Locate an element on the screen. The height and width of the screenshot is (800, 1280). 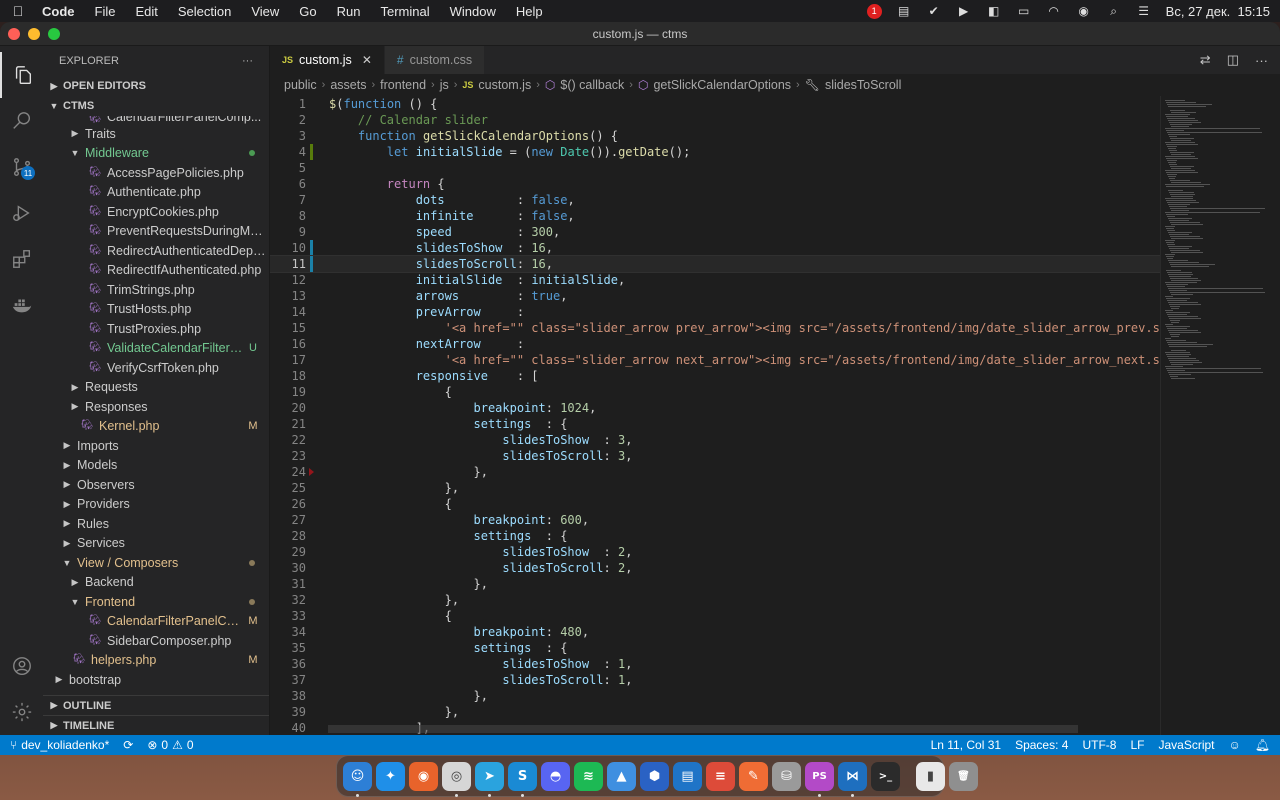
settings-gear-icon is located at coordinates (21, 712).